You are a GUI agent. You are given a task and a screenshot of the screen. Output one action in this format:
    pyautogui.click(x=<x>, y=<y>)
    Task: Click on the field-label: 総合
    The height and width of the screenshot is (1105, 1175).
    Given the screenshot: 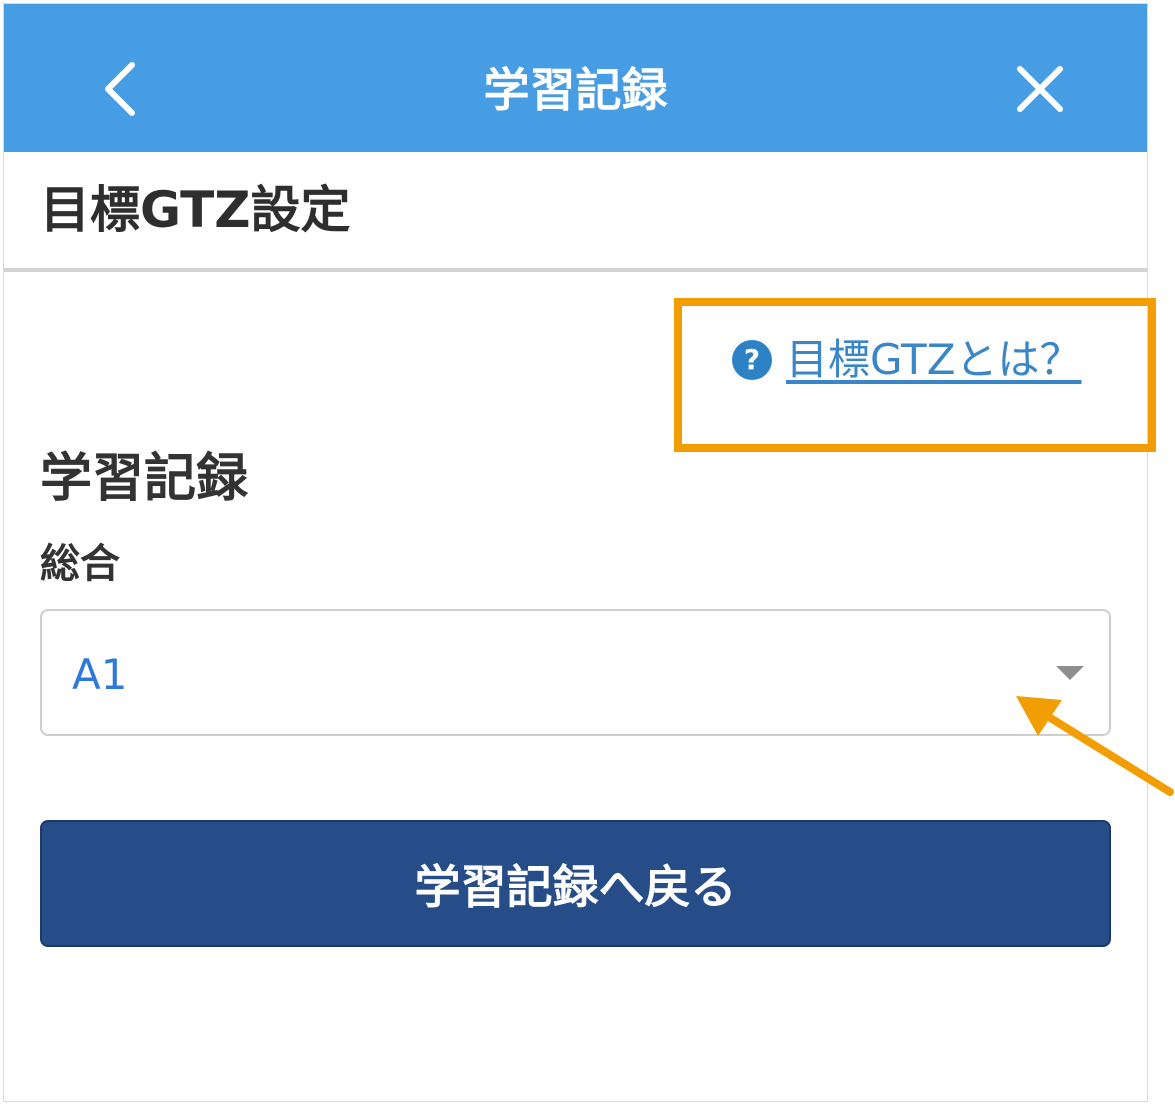 What is the action you would take?
    pyautogui.click(x=80, y=564)
    